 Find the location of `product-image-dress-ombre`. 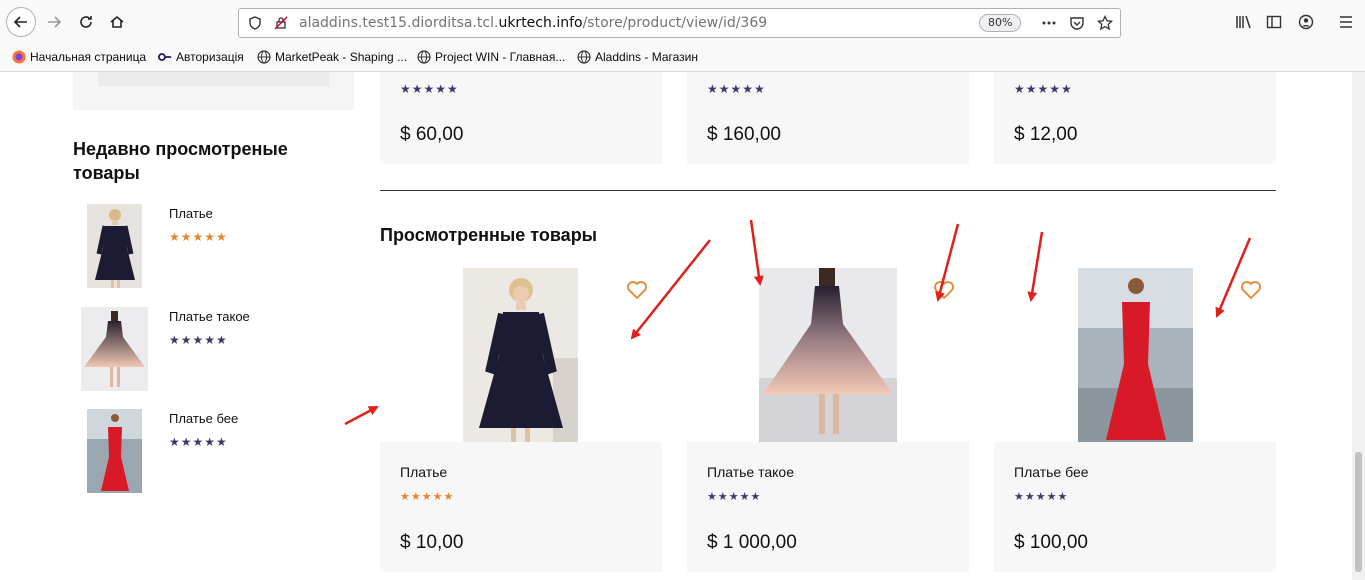

product-image-dress-ombre is located at coordinates (828, 355).